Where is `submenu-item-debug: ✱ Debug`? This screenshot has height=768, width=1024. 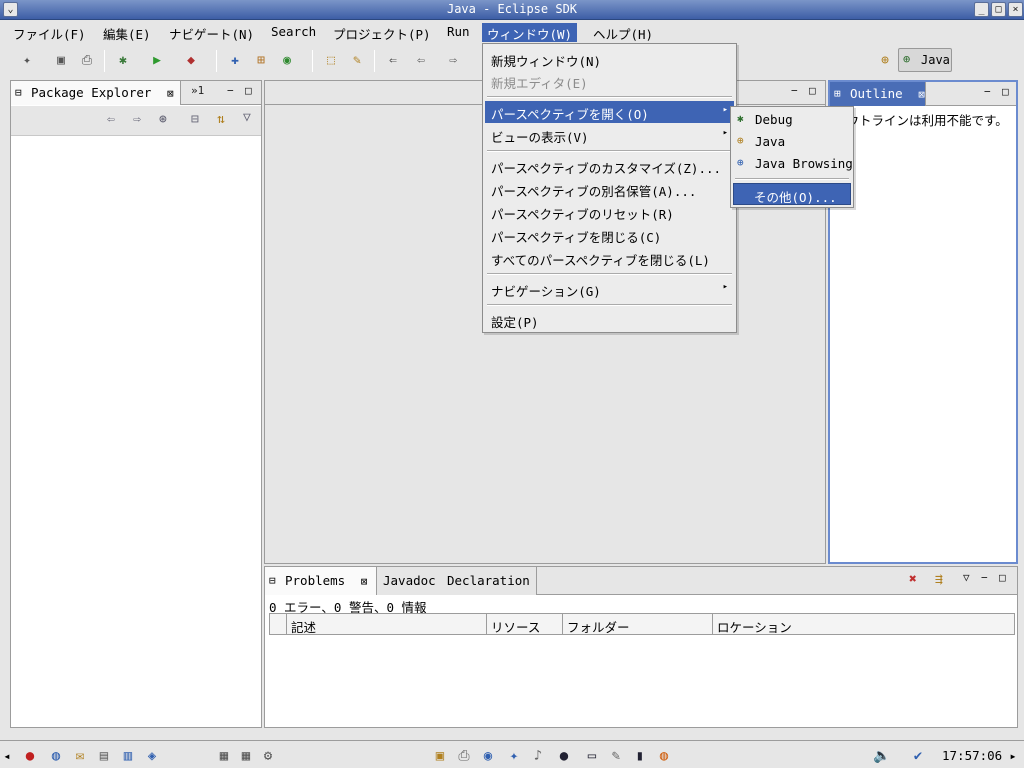
submenu-item-debug: ✱ Debug is located at coordinates (792, 120).